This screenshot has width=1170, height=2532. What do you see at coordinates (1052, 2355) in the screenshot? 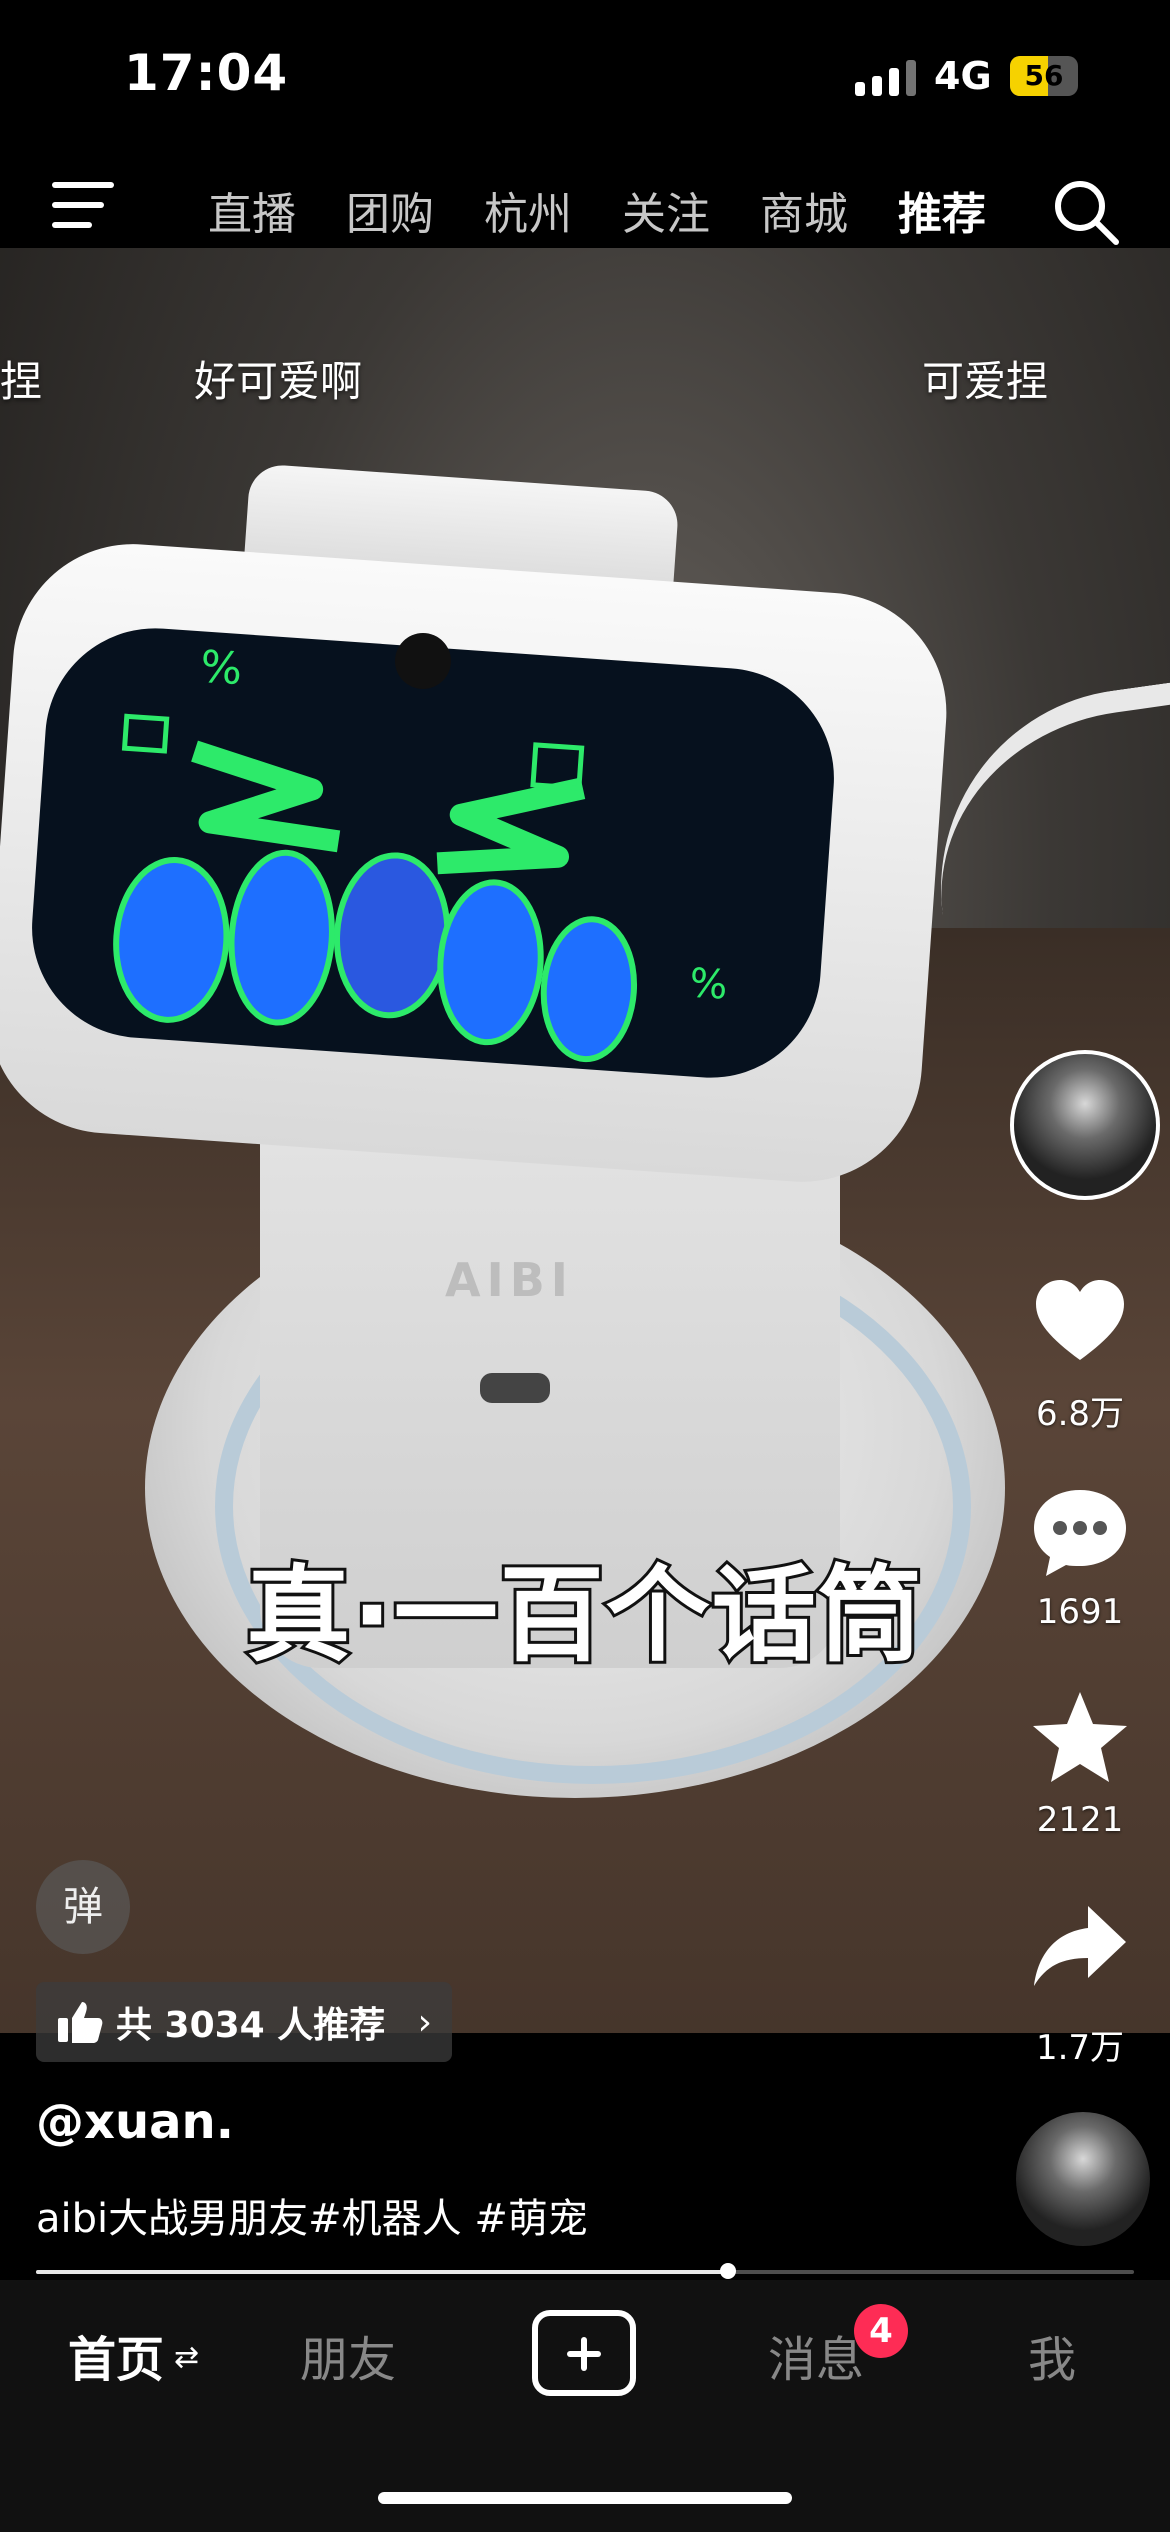
I see `nav-me: 我` at bounding box center [1052, 2355].